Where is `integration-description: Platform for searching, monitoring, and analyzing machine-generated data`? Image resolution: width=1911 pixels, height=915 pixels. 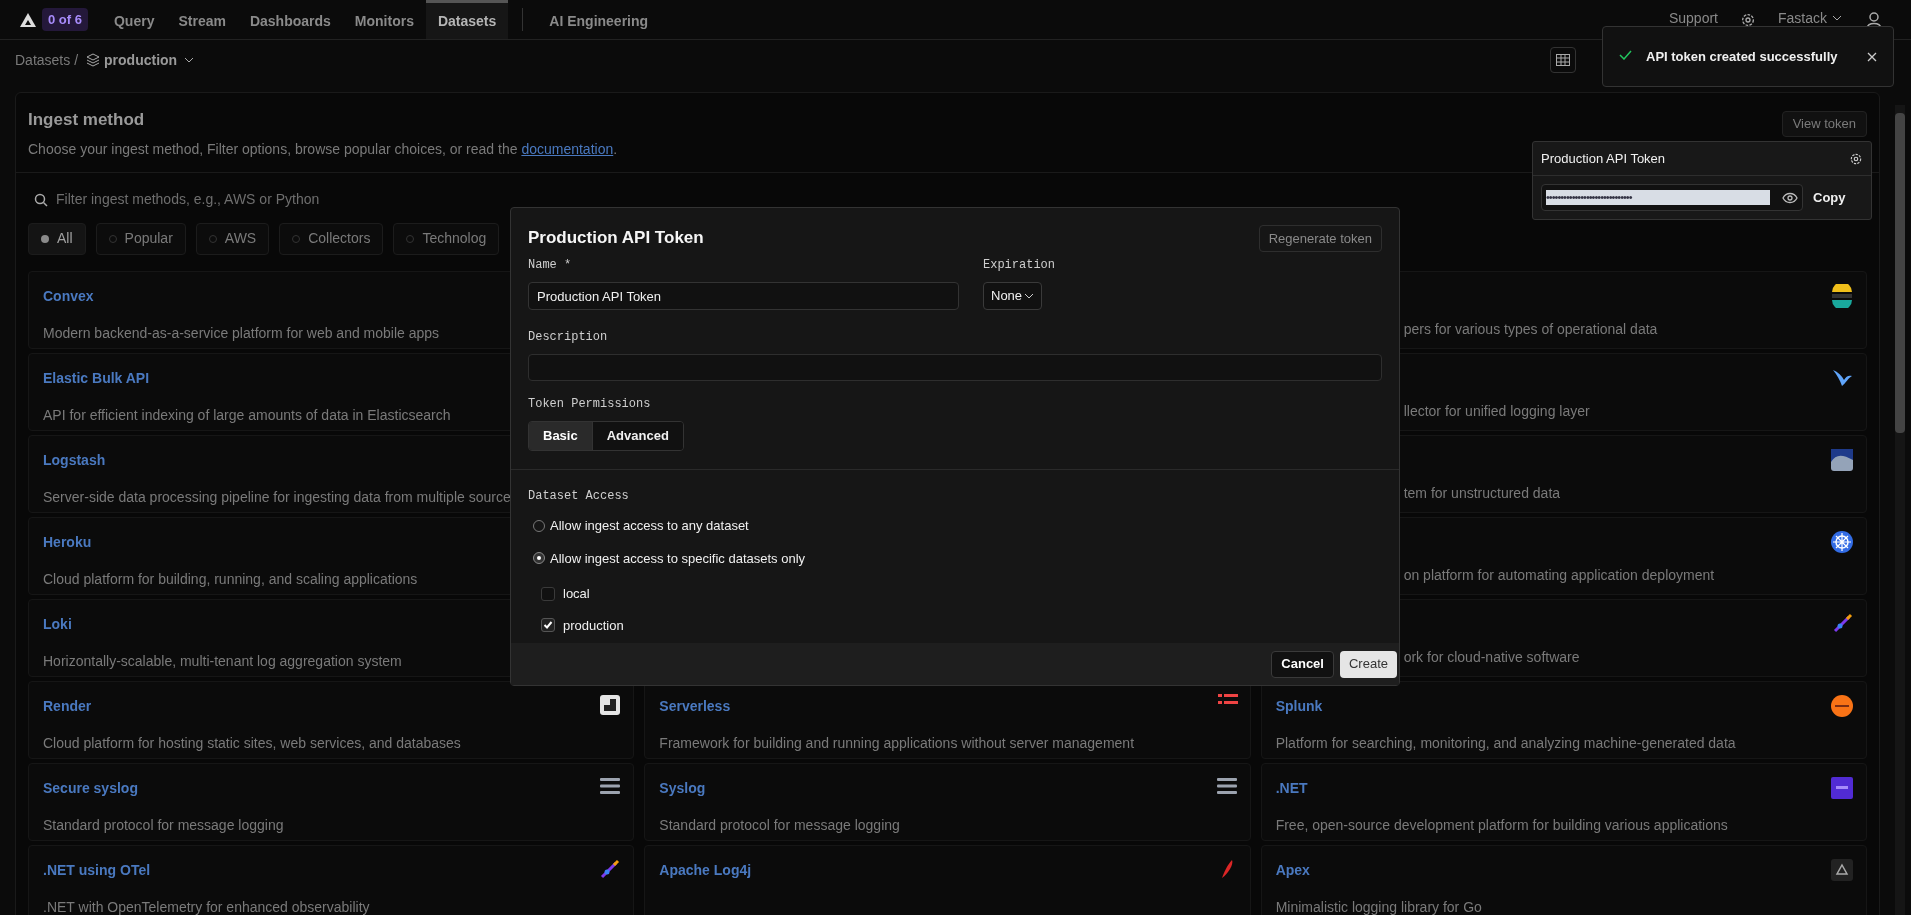
integration-description: Platform for searching, monitoring, and analyzing machine-generated data is located at coordinates (1505, 743).